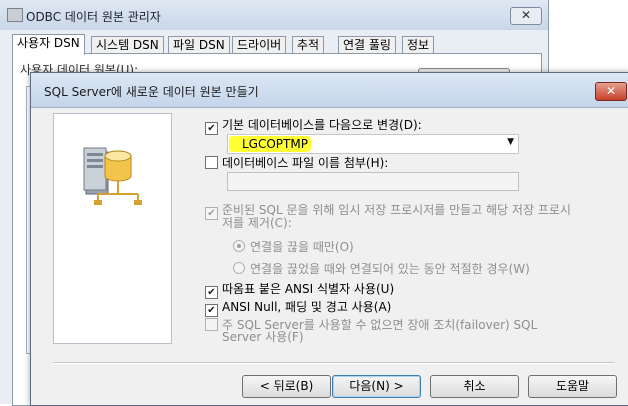  I want to click on radio-on-disconnect-label: 연결을 끊을 때만(O), so click(302, 247).